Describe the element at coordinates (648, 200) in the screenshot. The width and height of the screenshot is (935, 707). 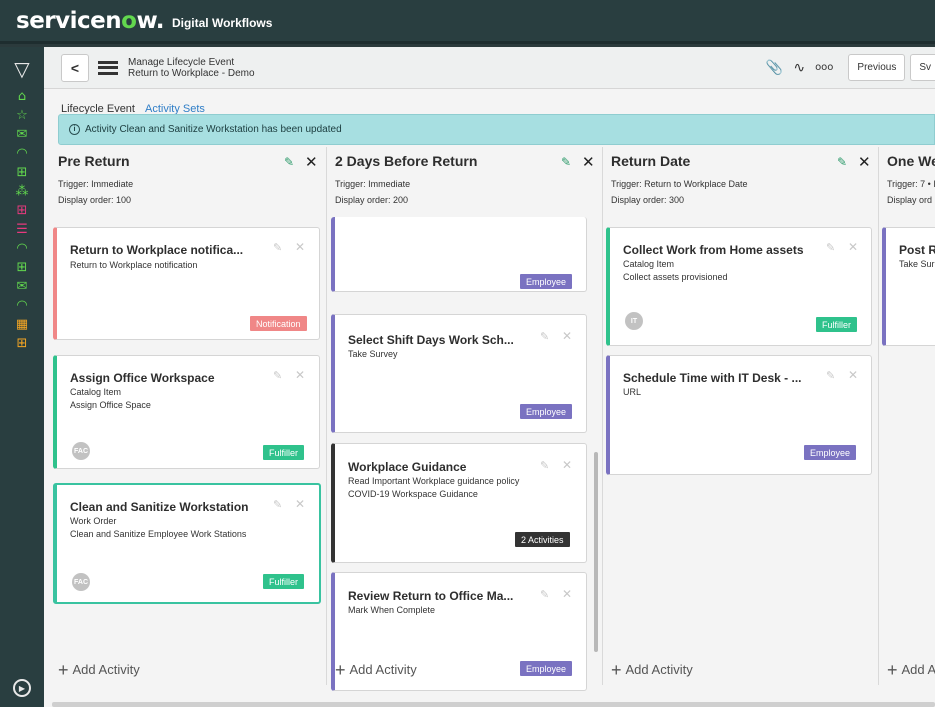
I see `column-display-order: Display order: 300` at that location.